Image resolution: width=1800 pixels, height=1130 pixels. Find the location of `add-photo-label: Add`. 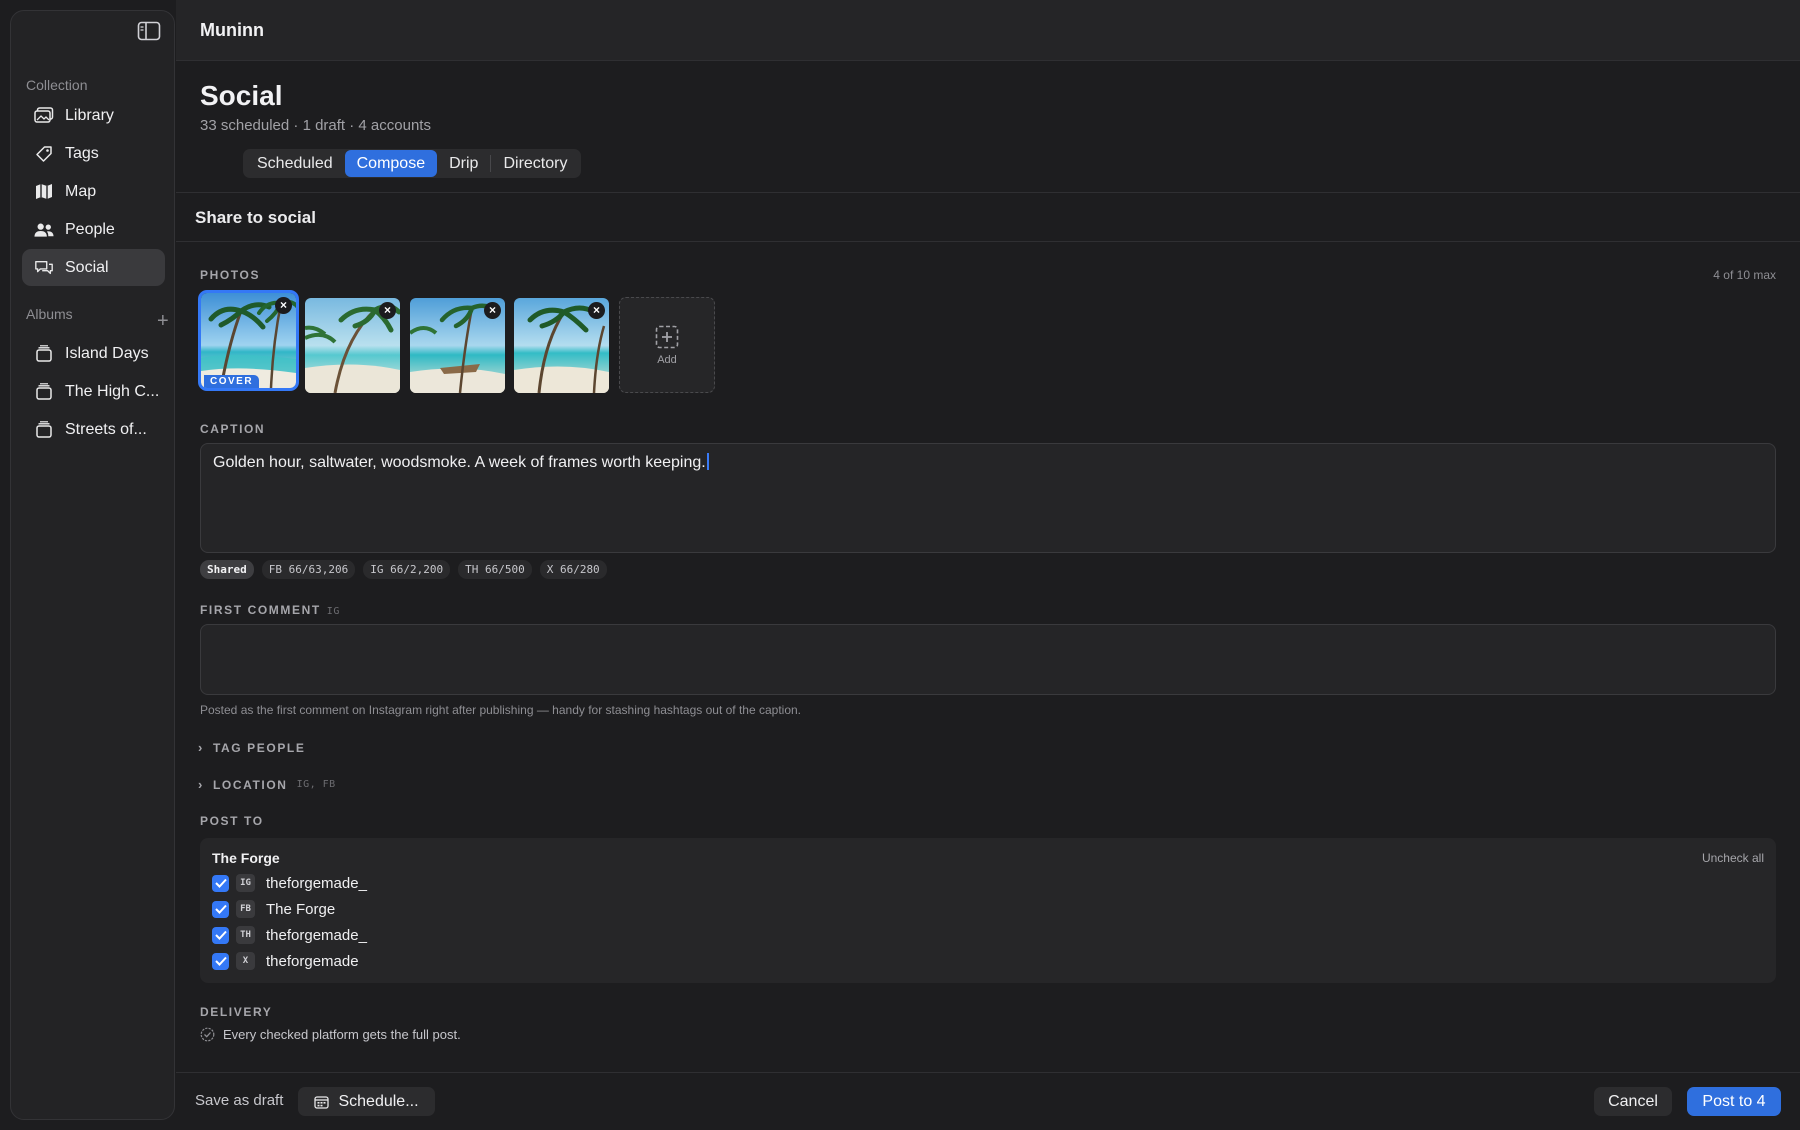

add-photo-label: Add is located at coordinates (667, 359).